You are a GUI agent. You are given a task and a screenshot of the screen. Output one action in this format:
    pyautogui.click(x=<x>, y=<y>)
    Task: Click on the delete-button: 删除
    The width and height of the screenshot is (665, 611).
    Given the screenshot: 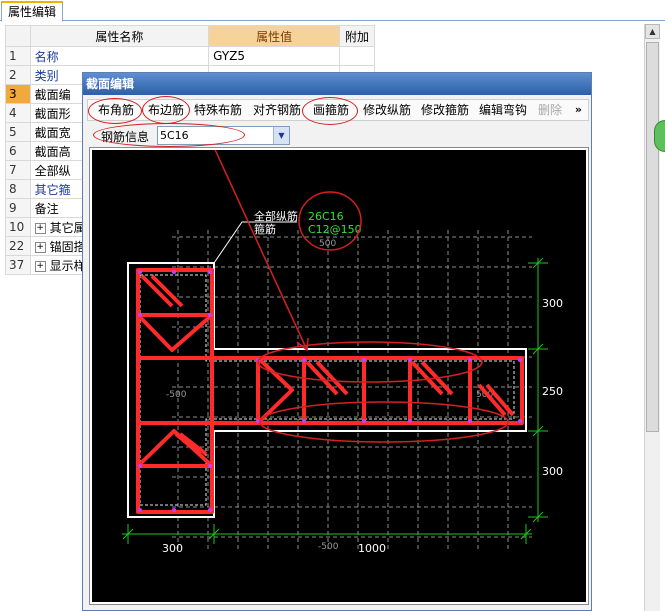 What is the action you would take?
    pyautogui.click(x=550, y=110)
    